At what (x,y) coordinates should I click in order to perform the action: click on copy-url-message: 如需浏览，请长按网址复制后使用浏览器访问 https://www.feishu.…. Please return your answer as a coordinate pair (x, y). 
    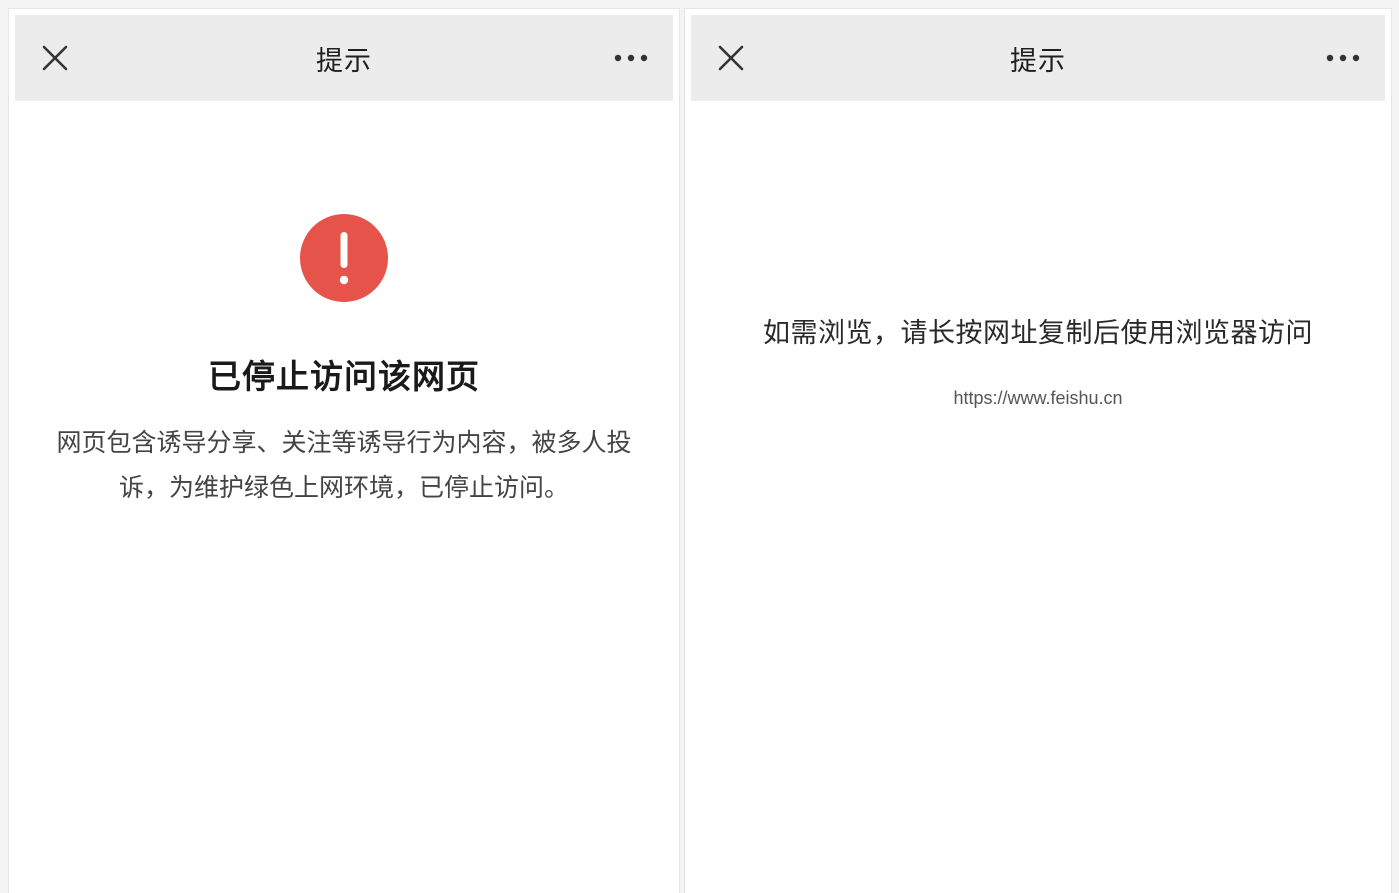
    Looking at the image, I should click on (1038, 360).